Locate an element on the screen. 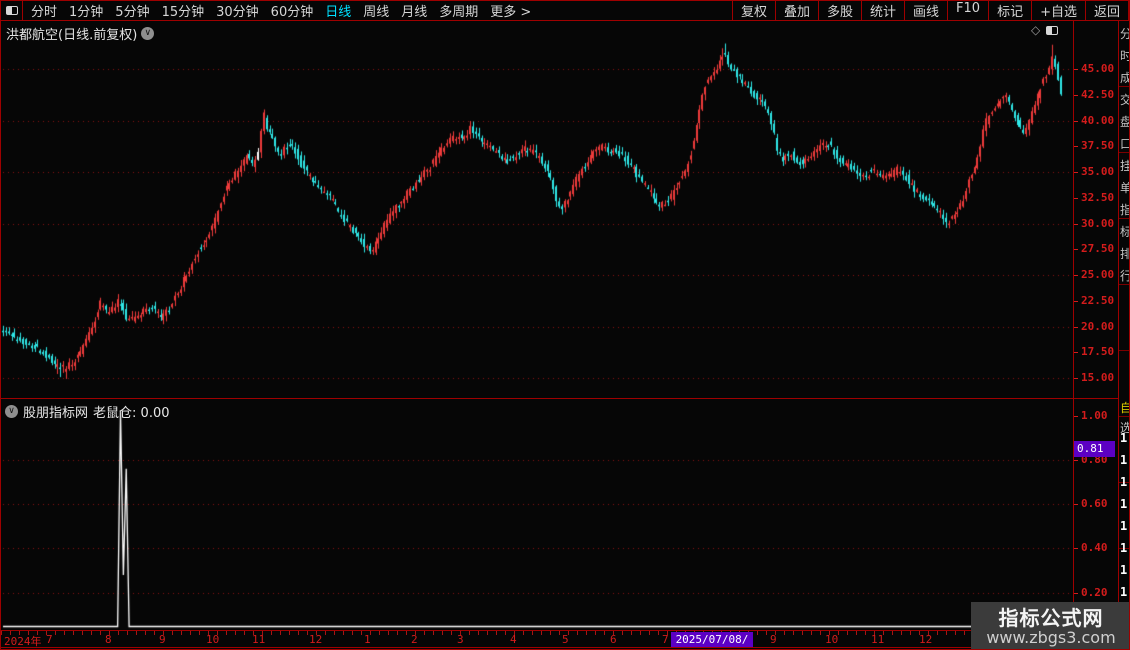 This screenshot has height=650, width=1130. month-label: 6 is located at coordinates (613, 639).